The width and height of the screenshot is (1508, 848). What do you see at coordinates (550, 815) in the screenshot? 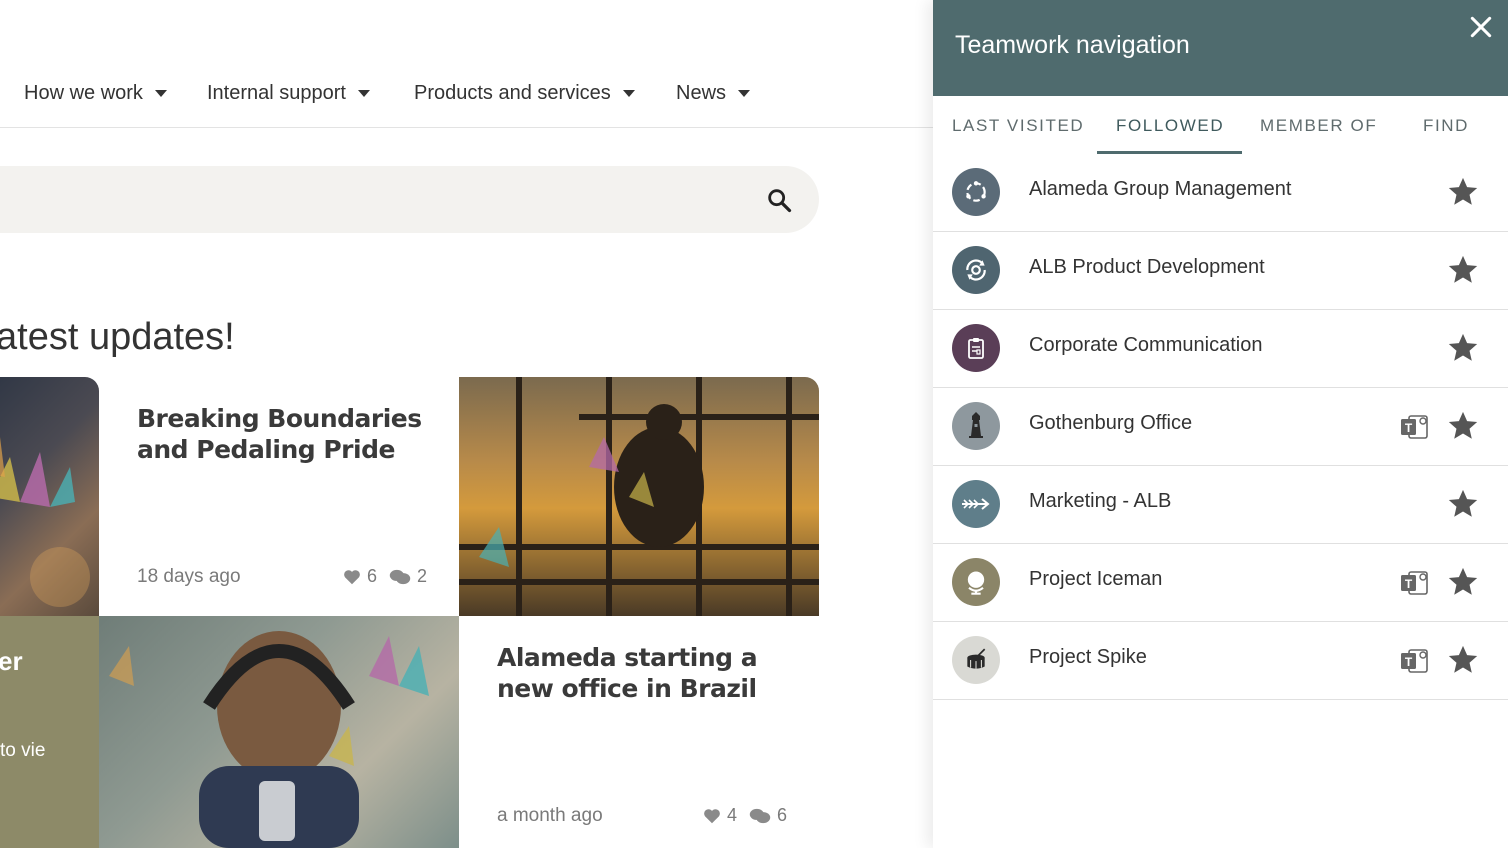
I see `card-date: a month ago` at bounding box center [550, 815].